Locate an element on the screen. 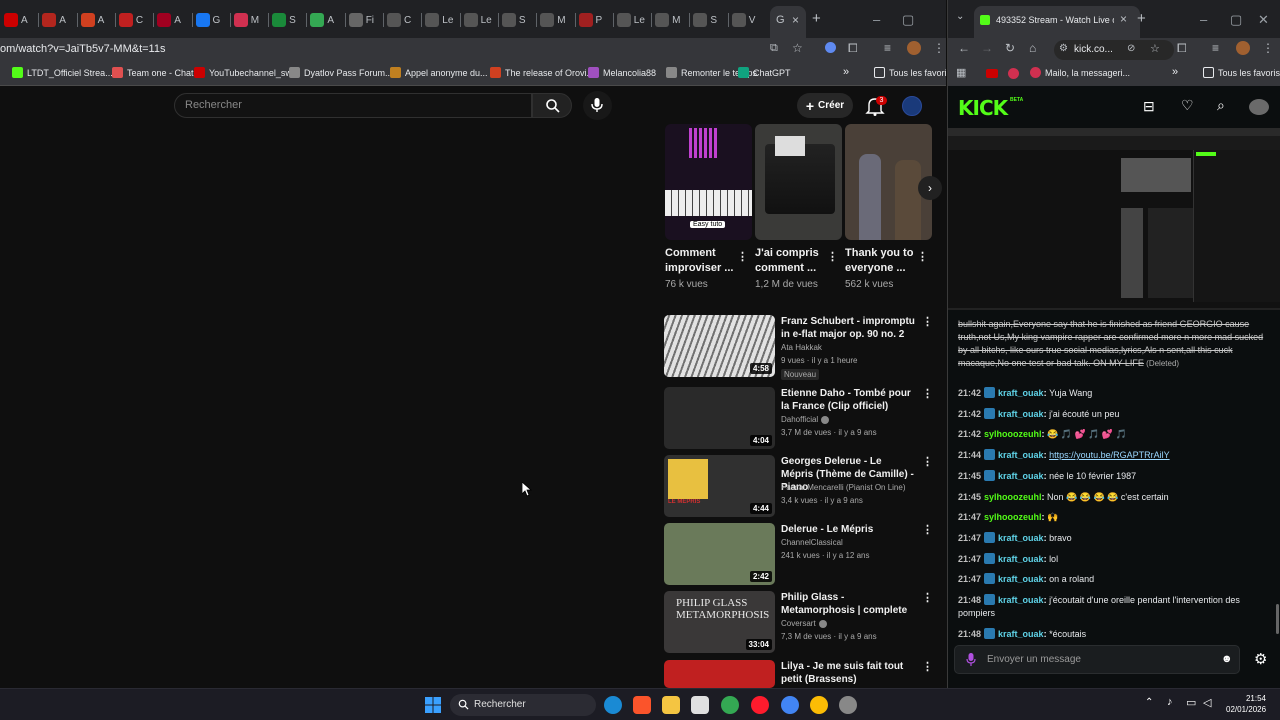 The height and width of the screenshot is (720, 1280). browser-tab: P is located at coordinates (590, 20).